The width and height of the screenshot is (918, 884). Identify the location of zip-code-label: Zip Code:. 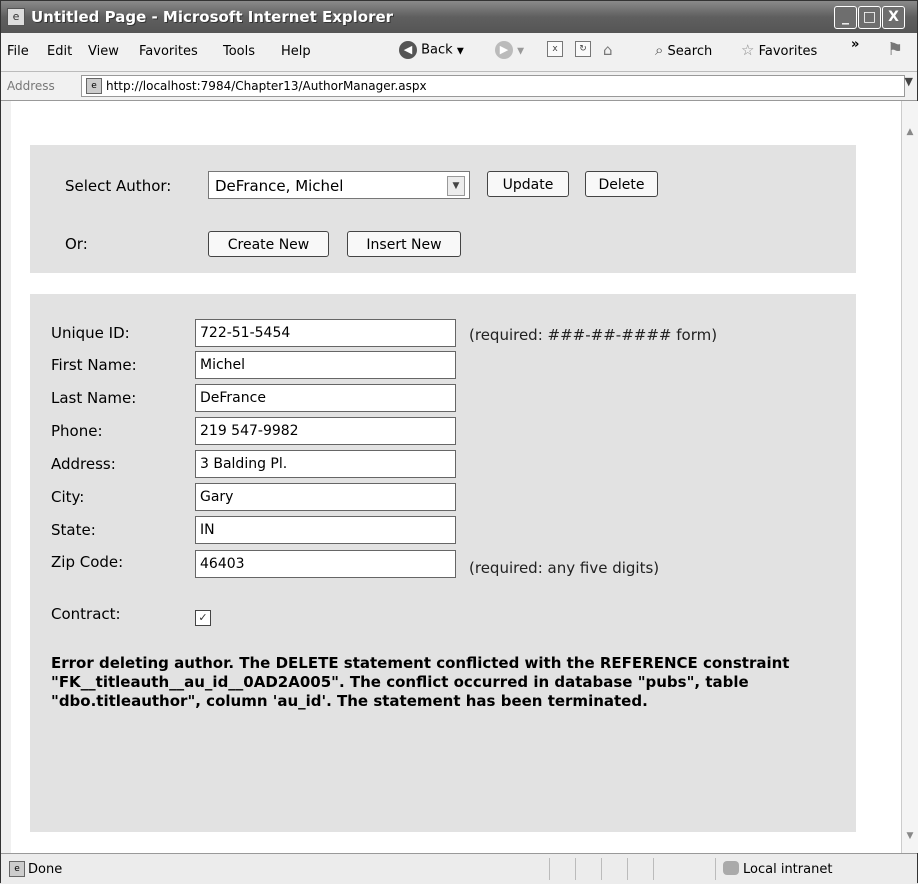
(87, 562).